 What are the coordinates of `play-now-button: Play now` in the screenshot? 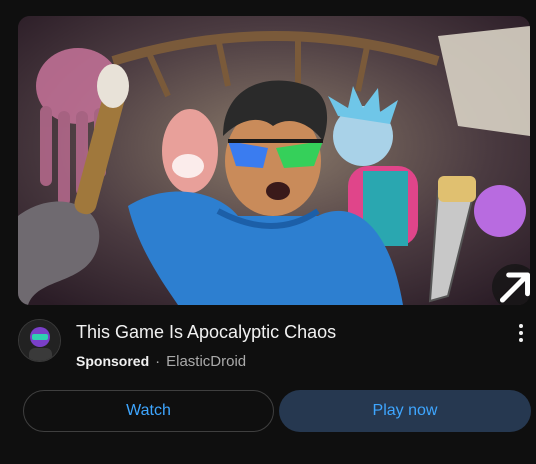 It's located at (405, 411).